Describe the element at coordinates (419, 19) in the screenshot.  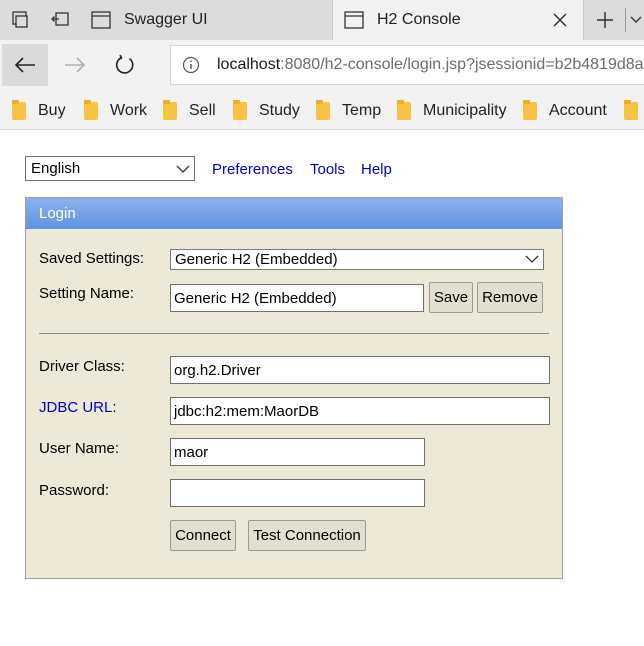
I see `tab-title: H2 Console` at that location.